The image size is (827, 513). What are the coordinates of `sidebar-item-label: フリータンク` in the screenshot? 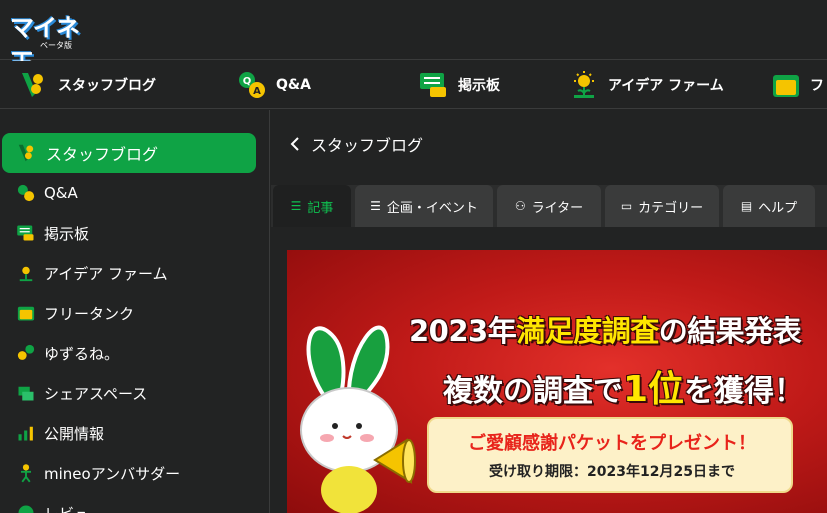 It's located at (89, 313).